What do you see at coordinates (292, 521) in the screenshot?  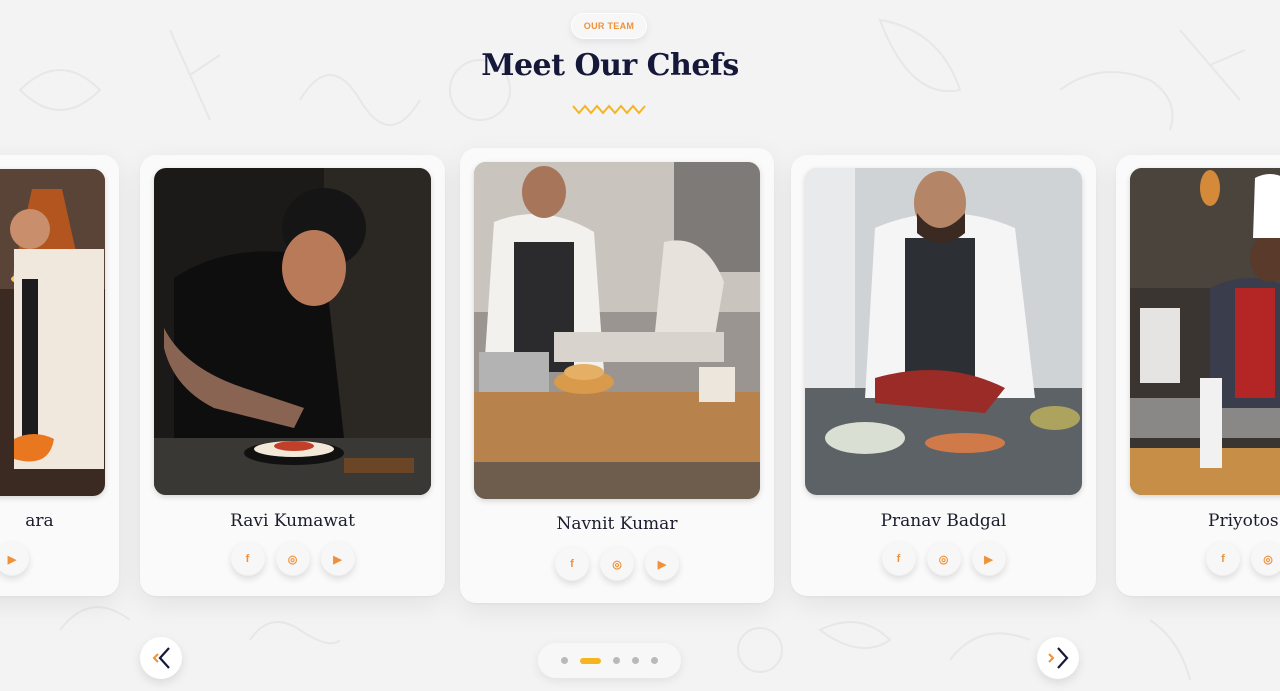 I see `chef-name: Ravi Kumawat` at bounding box center [292, 521].